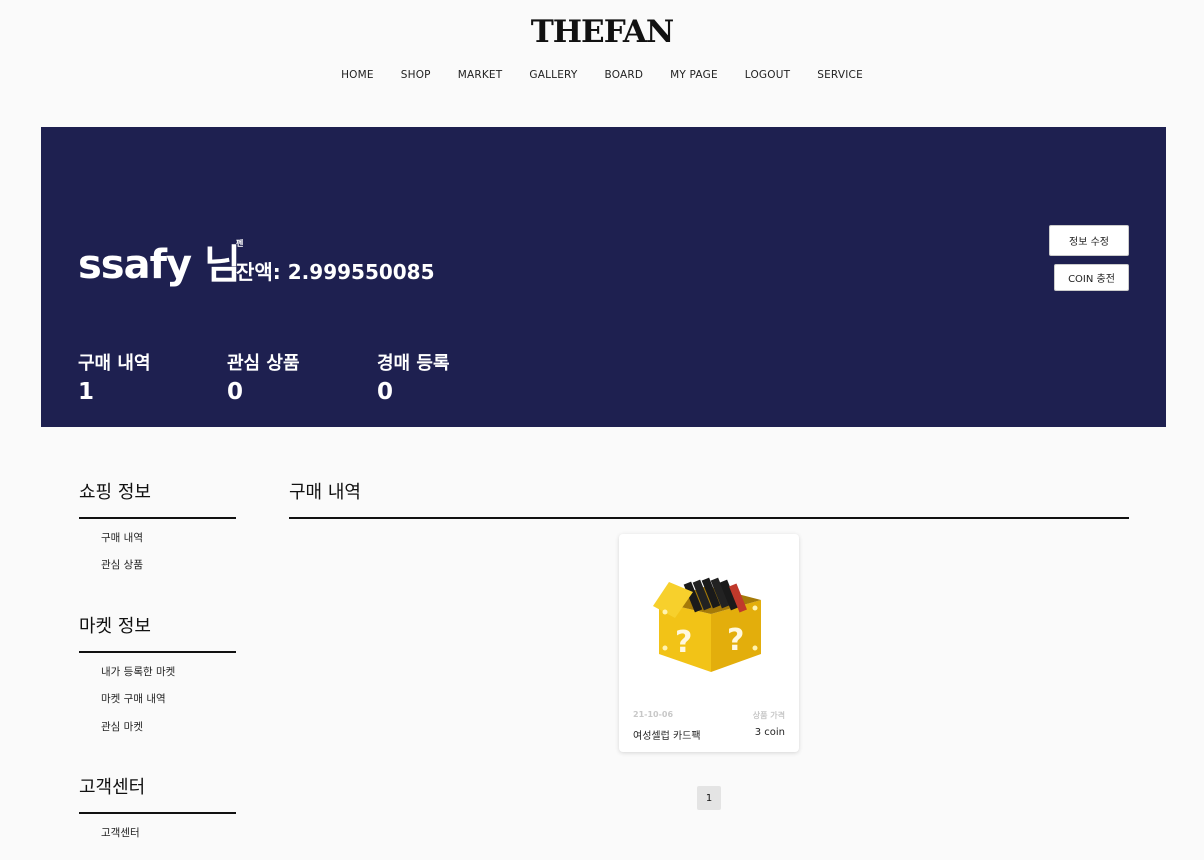 The height and width of the screenshot is (860, 1204). Describe the element at coordinates (357, 75) in the screenshot. I see `nav-home: HOME` at that location.